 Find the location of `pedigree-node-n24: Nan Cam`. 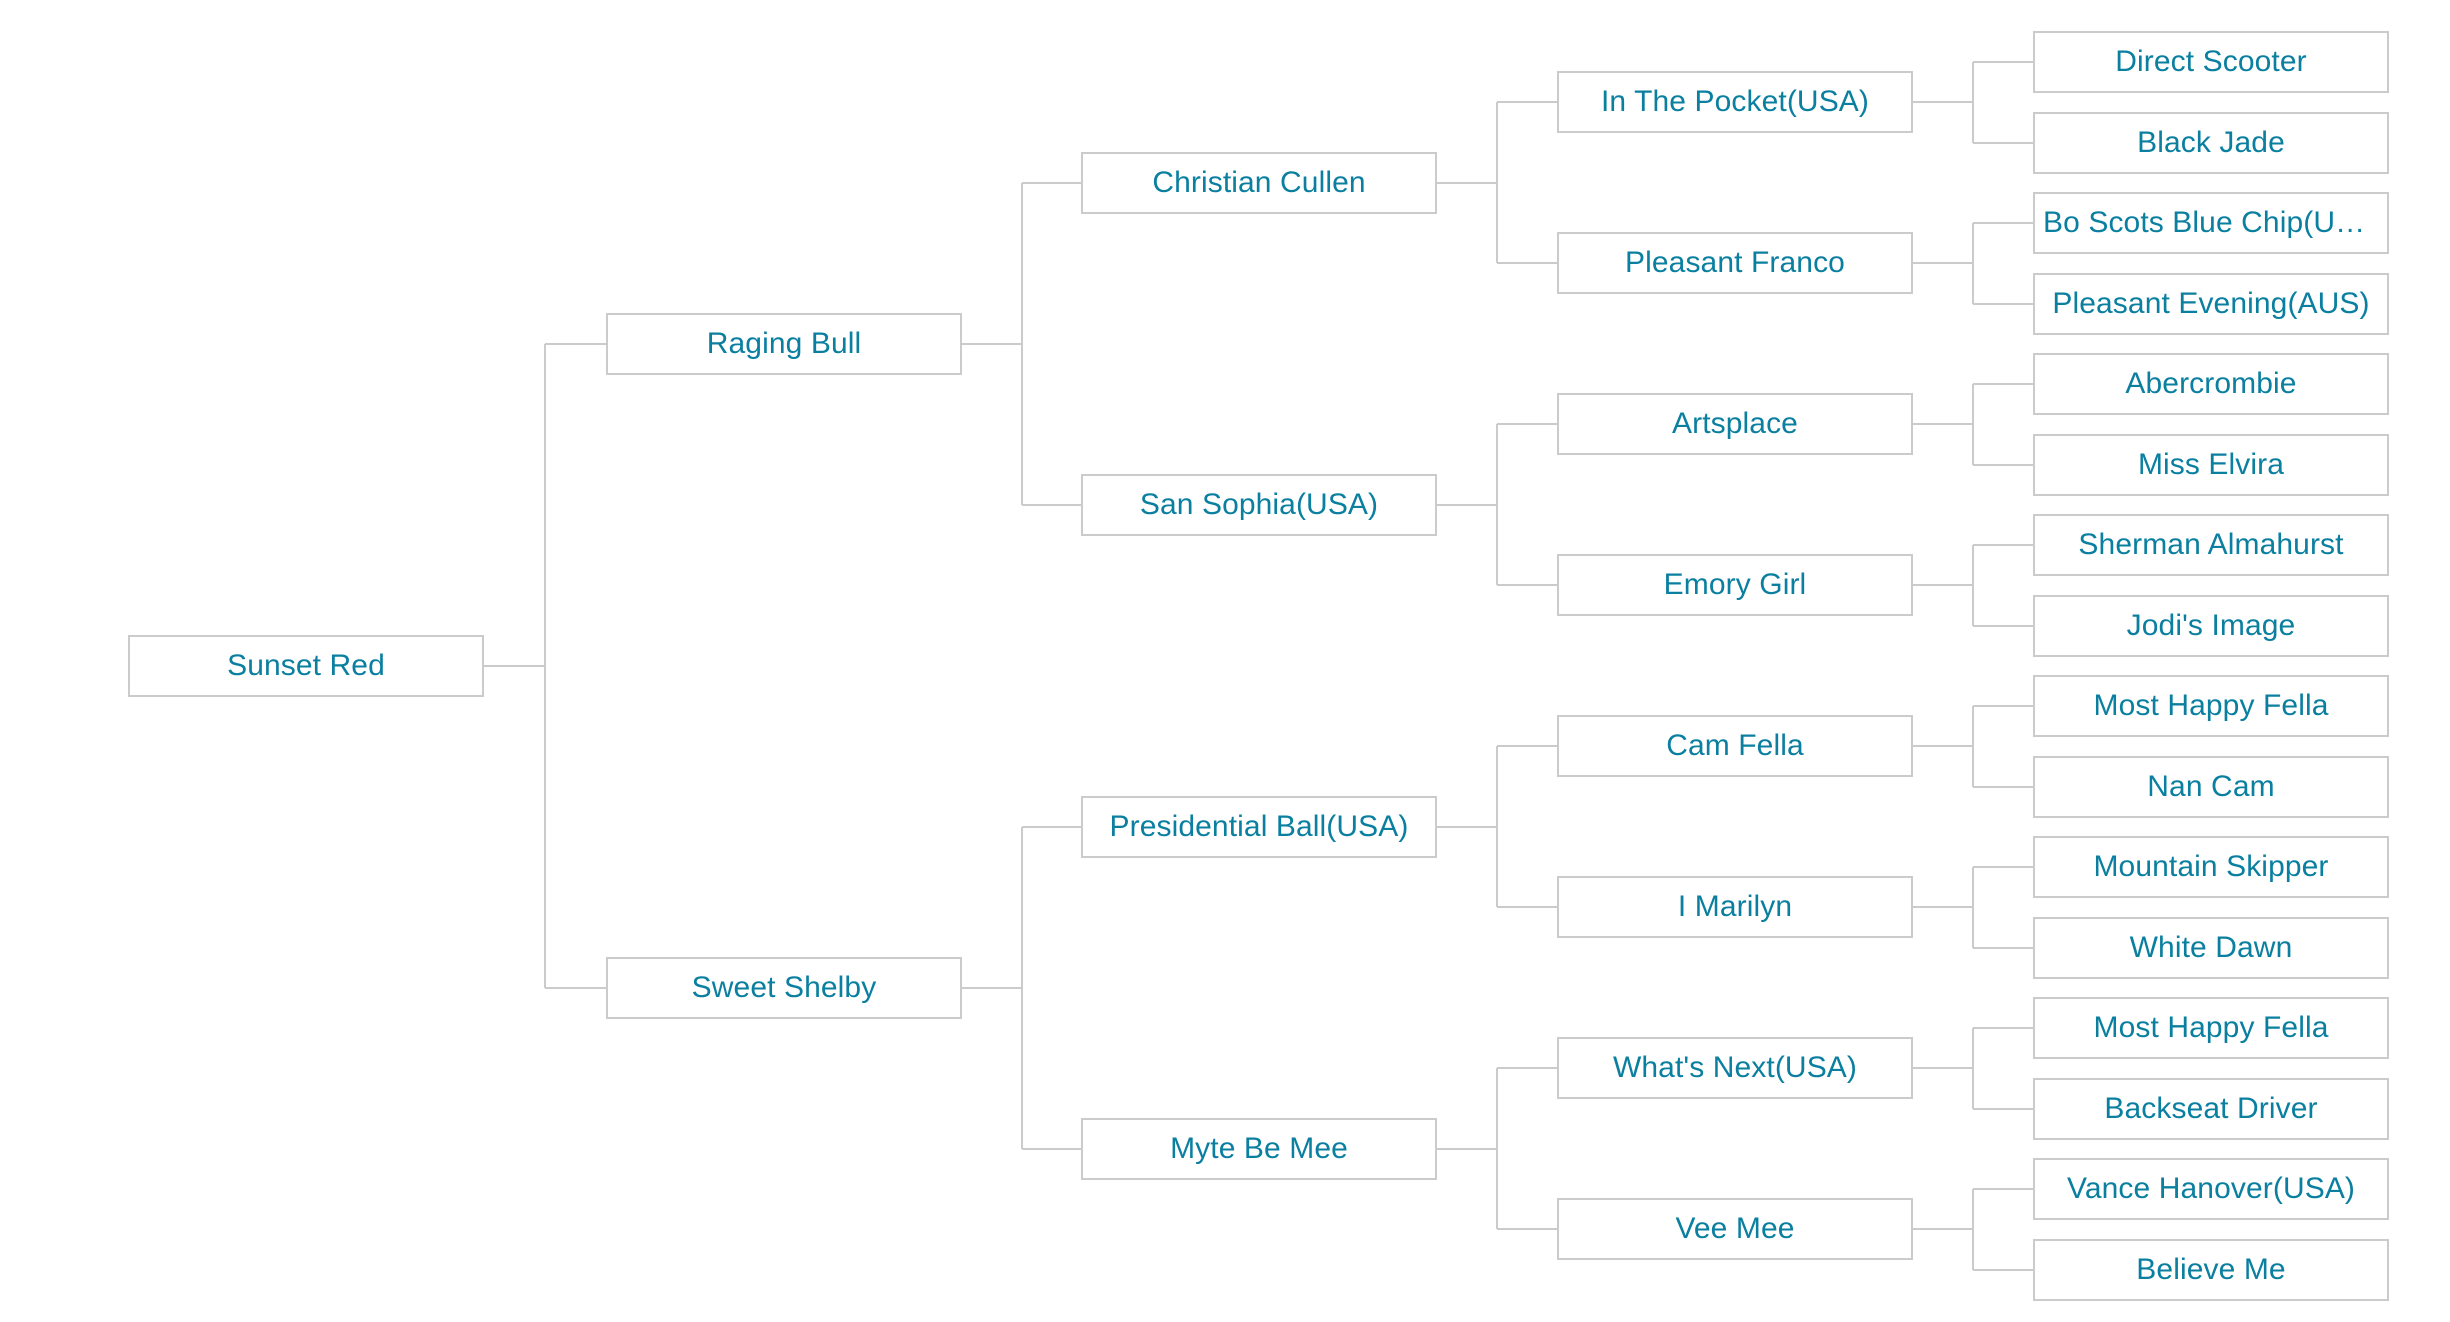

pedigree-node-n24: Nan Cam is located at coordinates (2211, 787).